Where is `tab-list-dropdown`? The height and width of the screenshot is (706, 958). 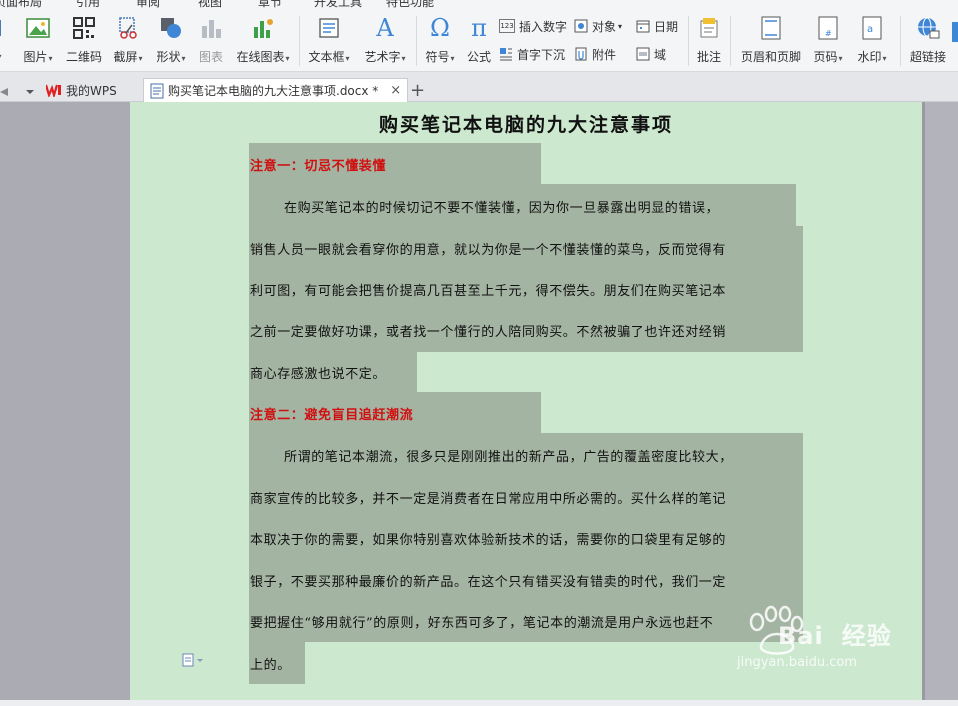
tab-list-dropdown is located at coordinates (30, 92).